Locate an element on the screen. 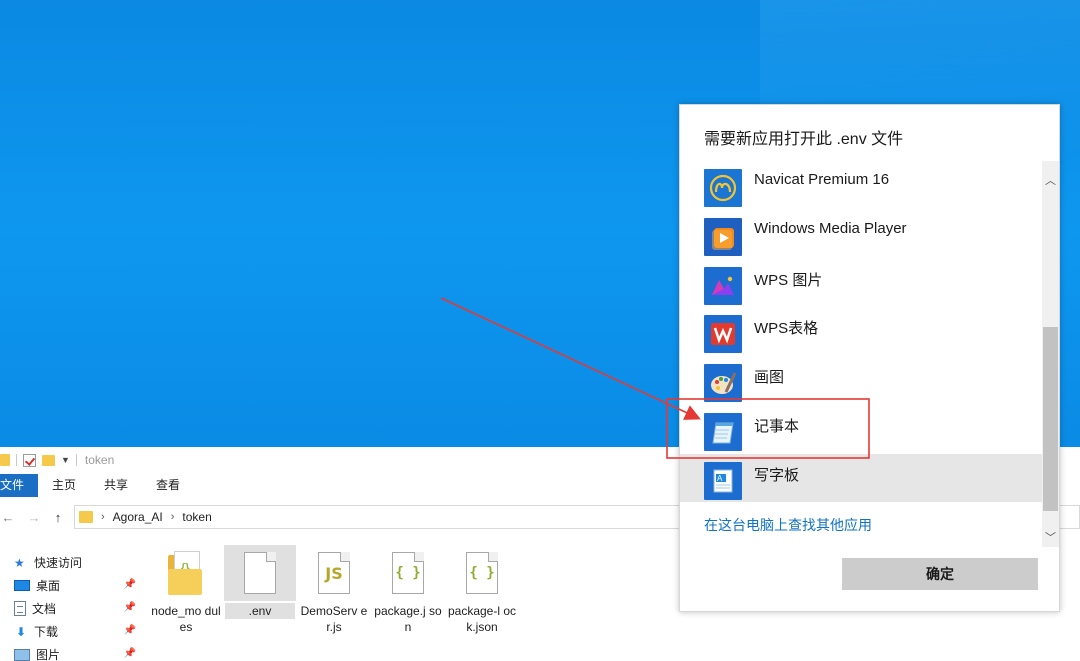 Image resolution: width=1080 pixels, height=661 pixels. annotation-overlay is located at coordinates (655, 378).